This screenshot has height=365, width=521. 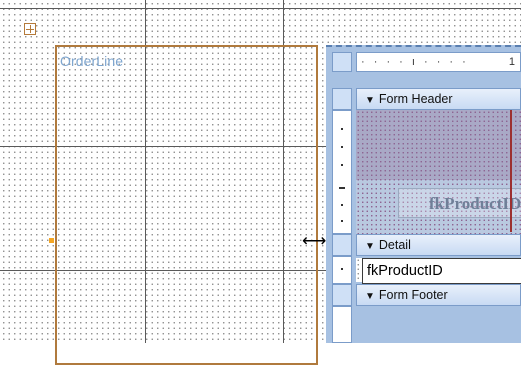 What do you see at coordinates (92, 61) in the screenshot?
I see `subform-label: OrderLine` at bounding box center [92, 61].